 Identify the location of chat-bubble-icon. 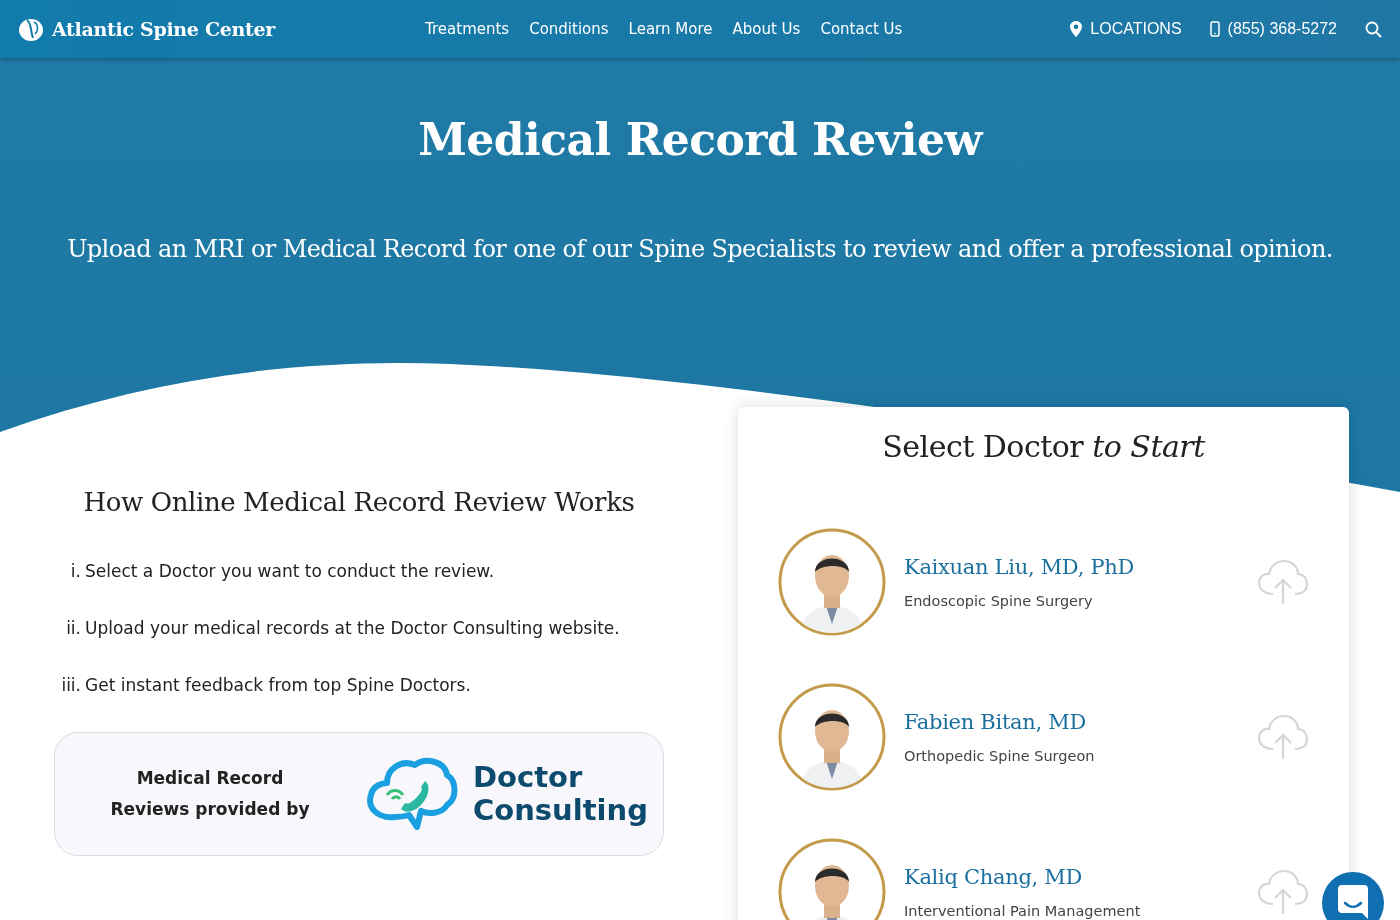
(1353, 902).